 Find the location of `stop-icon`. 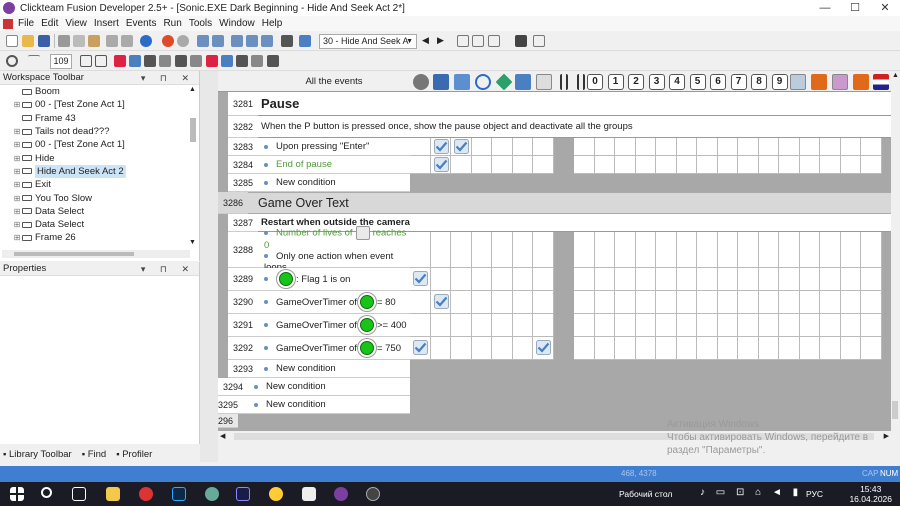

stop-icon is located at coordinates (168, 41).